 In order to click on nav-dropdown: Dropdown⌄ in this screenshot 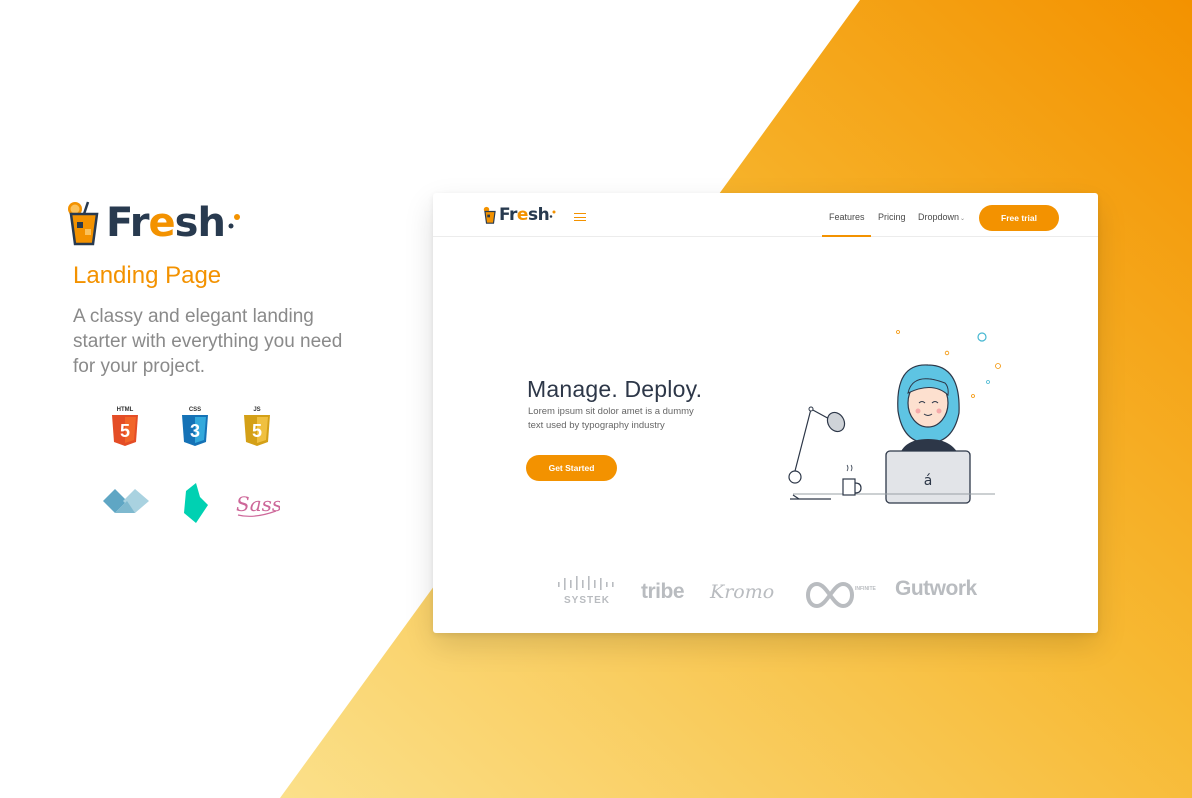, I will do `click(941, 217)`.